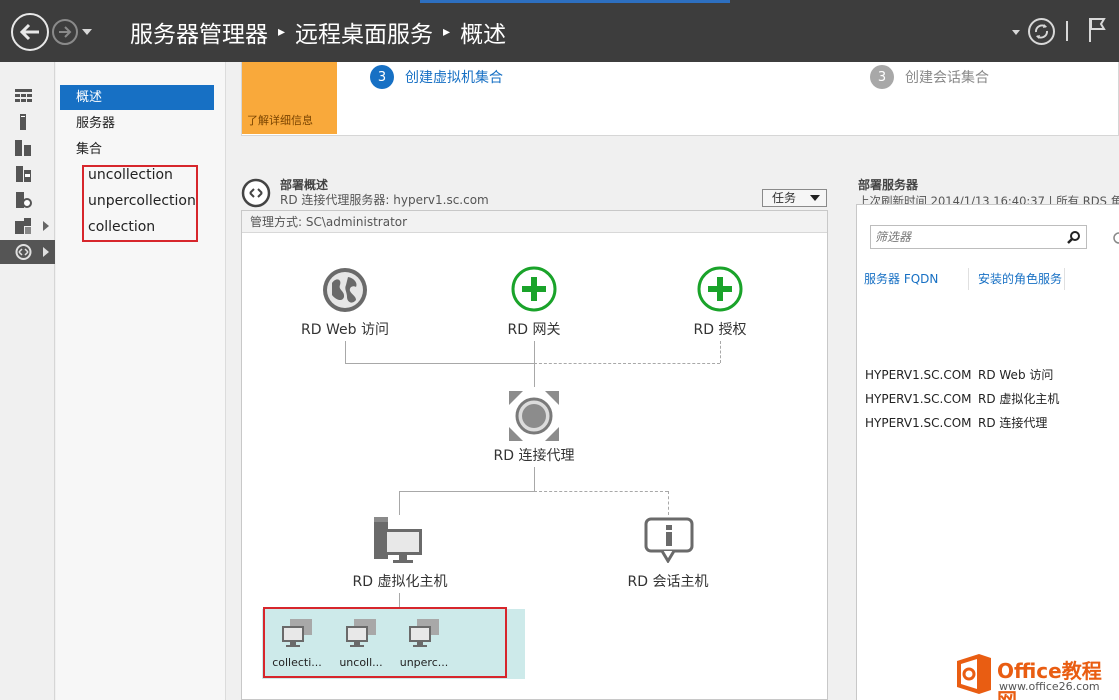  Describe the element at coordinates (23, 148) in the screenshot. I see `all-servers-icon` at that location.